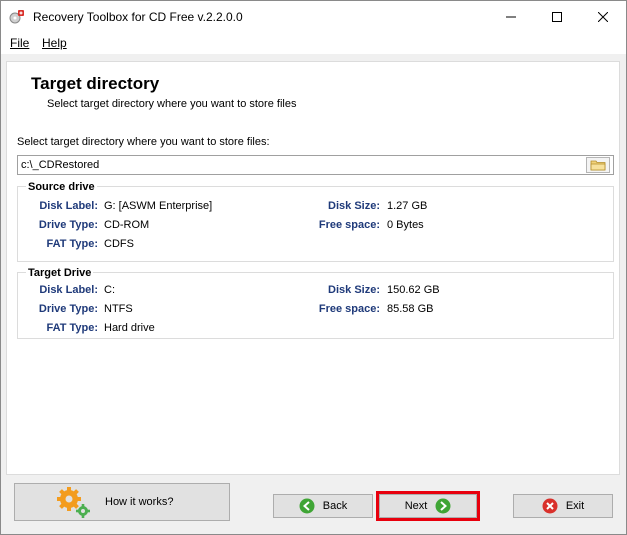 This screenshot has width=627, height=535. Describe the element at coordinates (354, 290) in the screenshot. I see `target-disk-size-label: Disk Size:` at that location.